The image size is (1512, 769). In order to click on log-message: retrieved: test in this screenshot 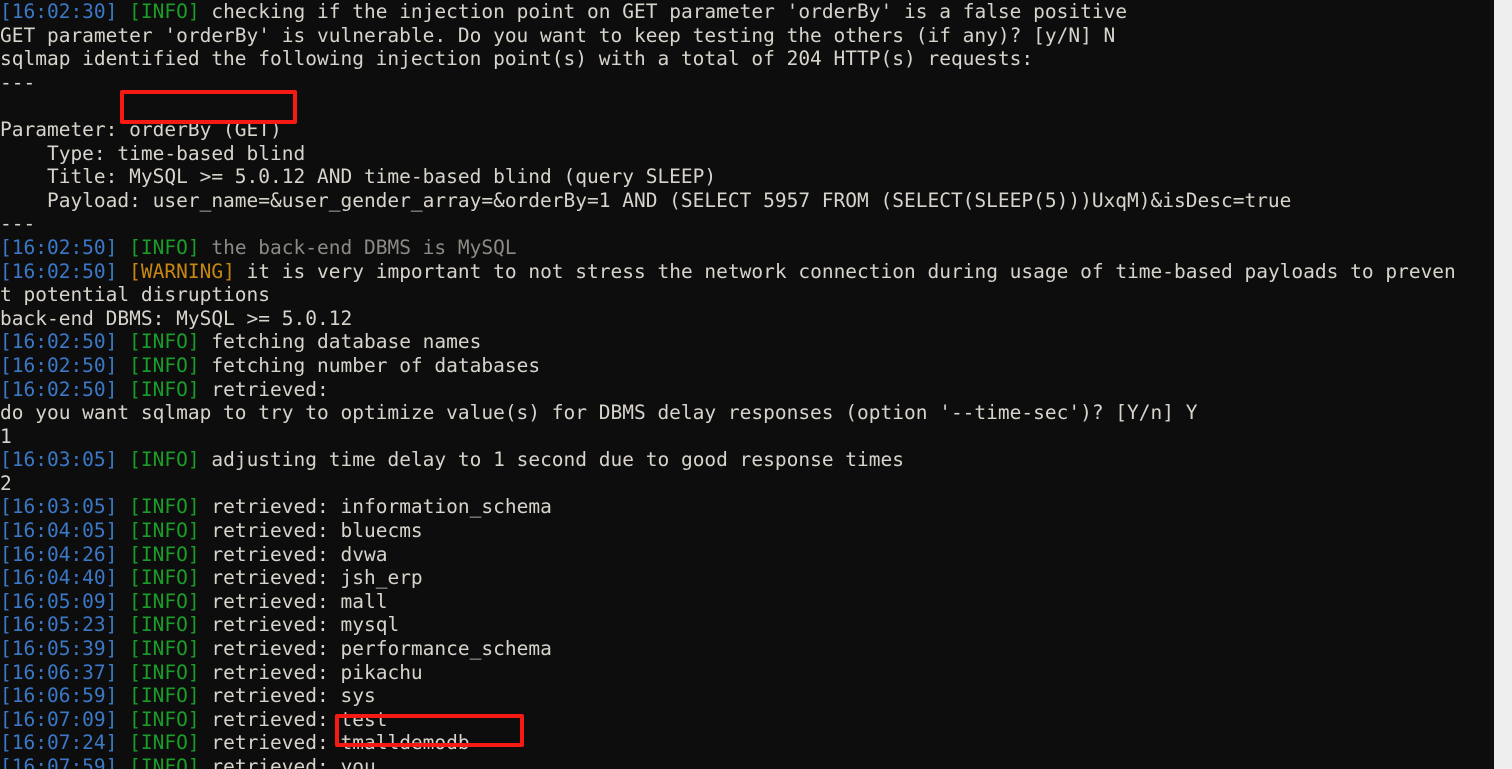, I will do `click(293, 719)`.